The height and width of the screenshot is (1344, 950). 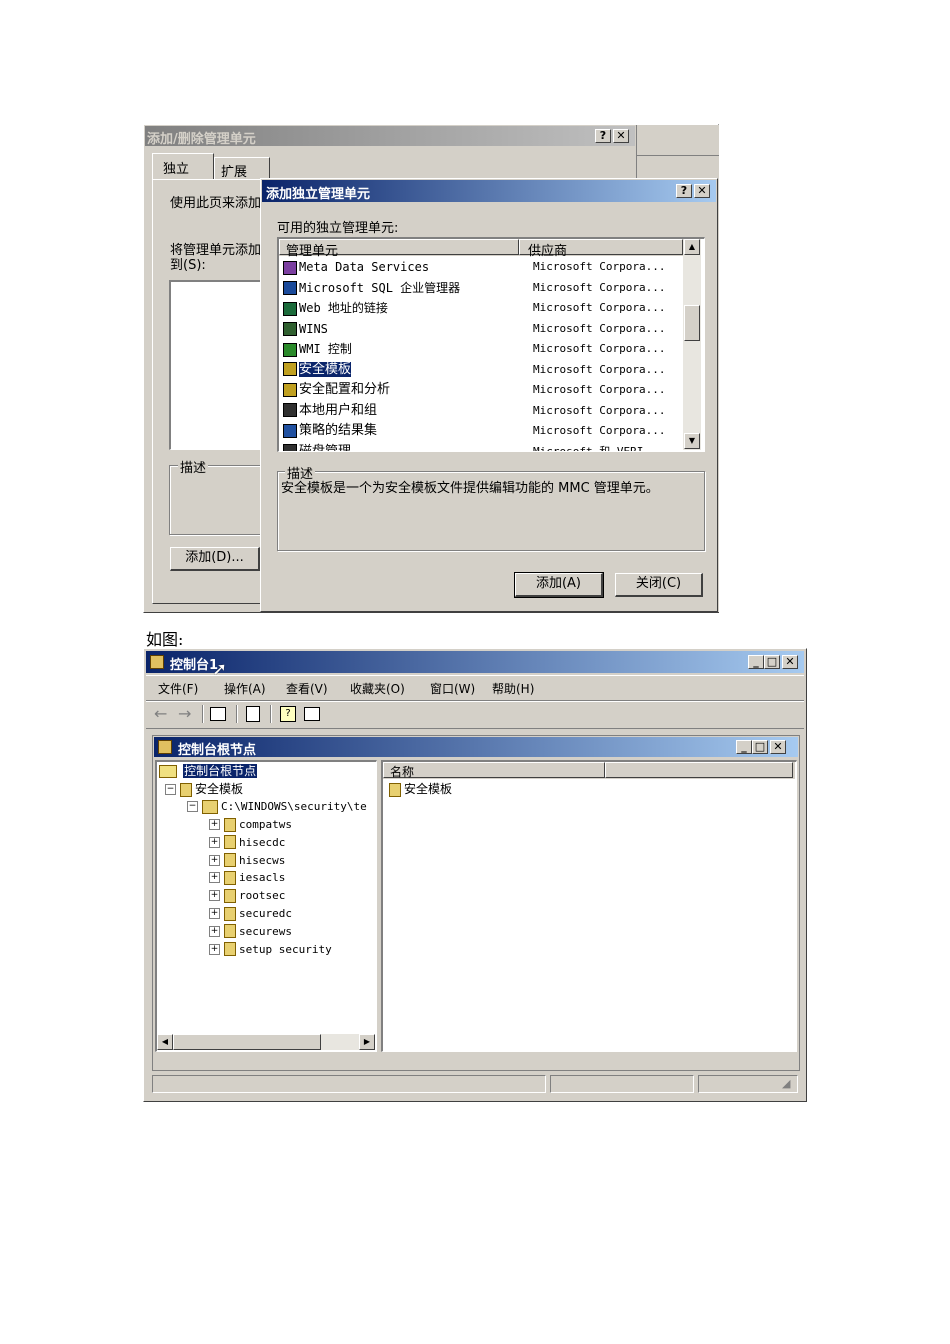 What do you see at coordinates (290, 308) in the screenshot?
I see `web-link-icon` at bounding box center [290, 308].